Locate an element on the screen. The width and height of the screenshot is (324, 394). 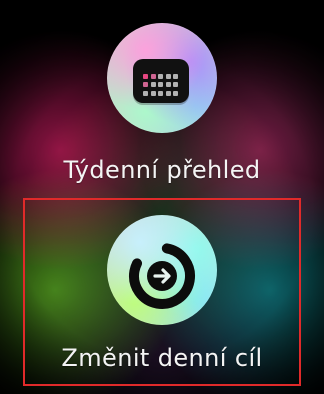
weekly-summary-label: Týdenní přehled is located at coordinates (162, 170).